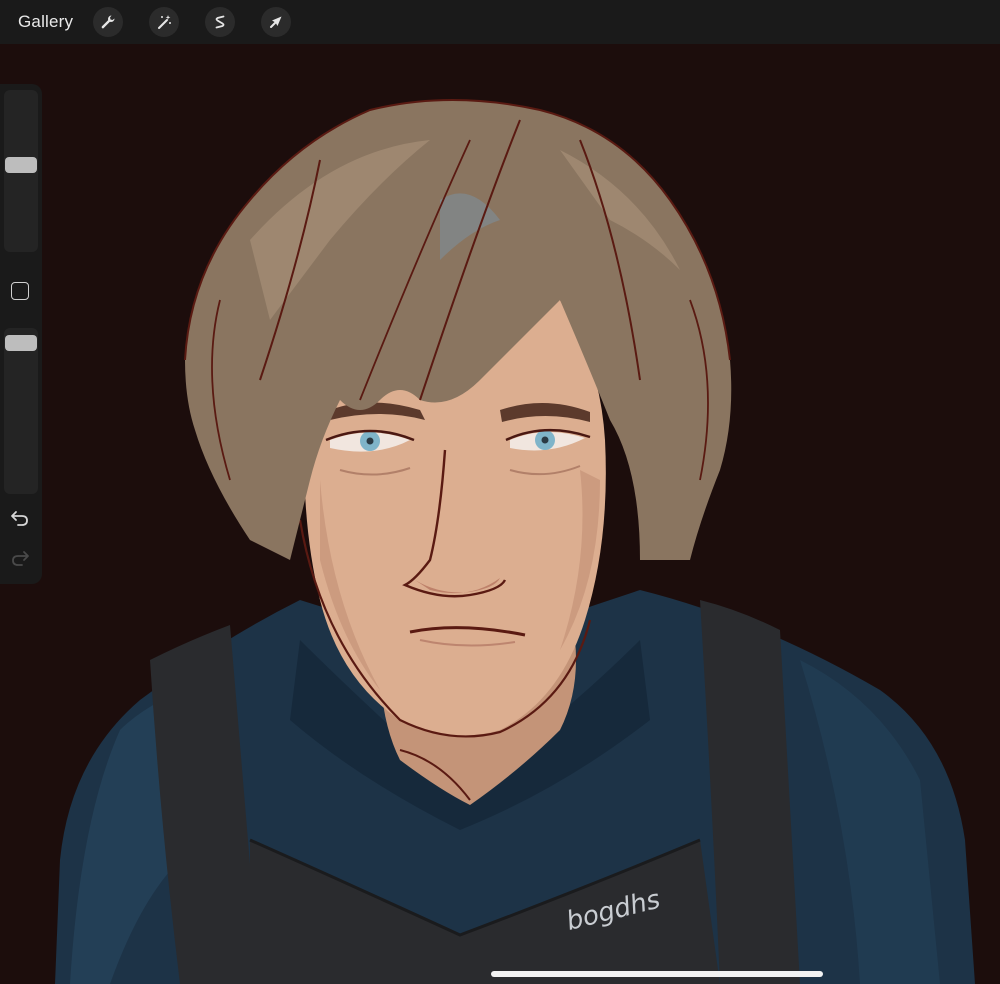 The width and height of the screenshot is (1000, 984). I want to click on selection-s-icon, so click(220, 22).